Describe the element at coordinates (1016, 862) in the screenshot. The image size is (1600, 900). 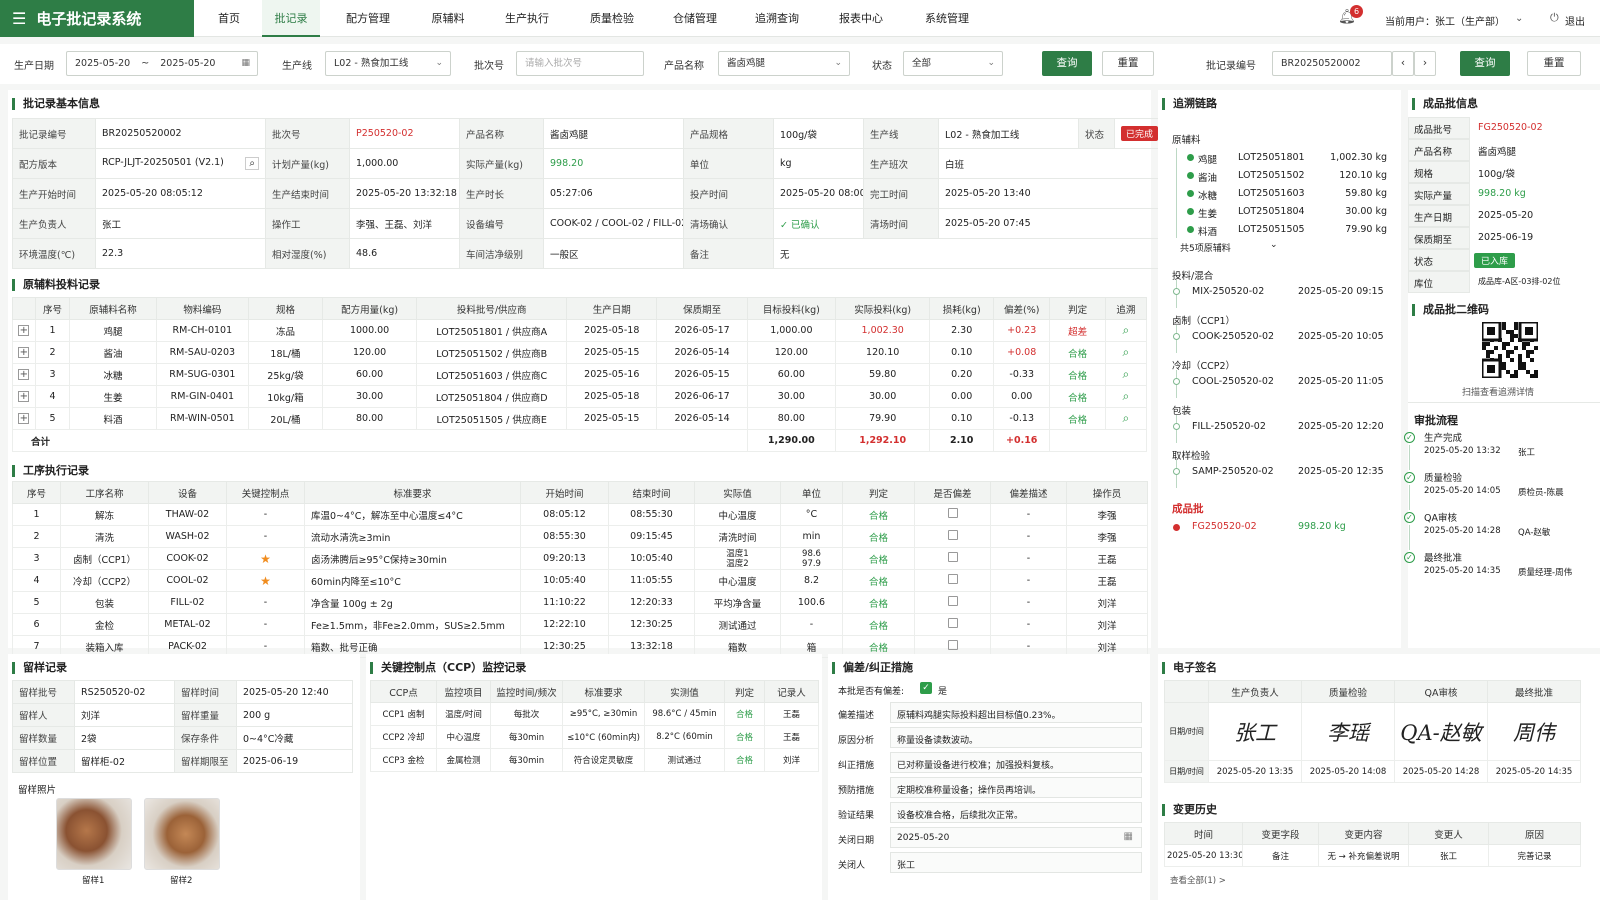
I see `deviation-field: 张工` at that location.